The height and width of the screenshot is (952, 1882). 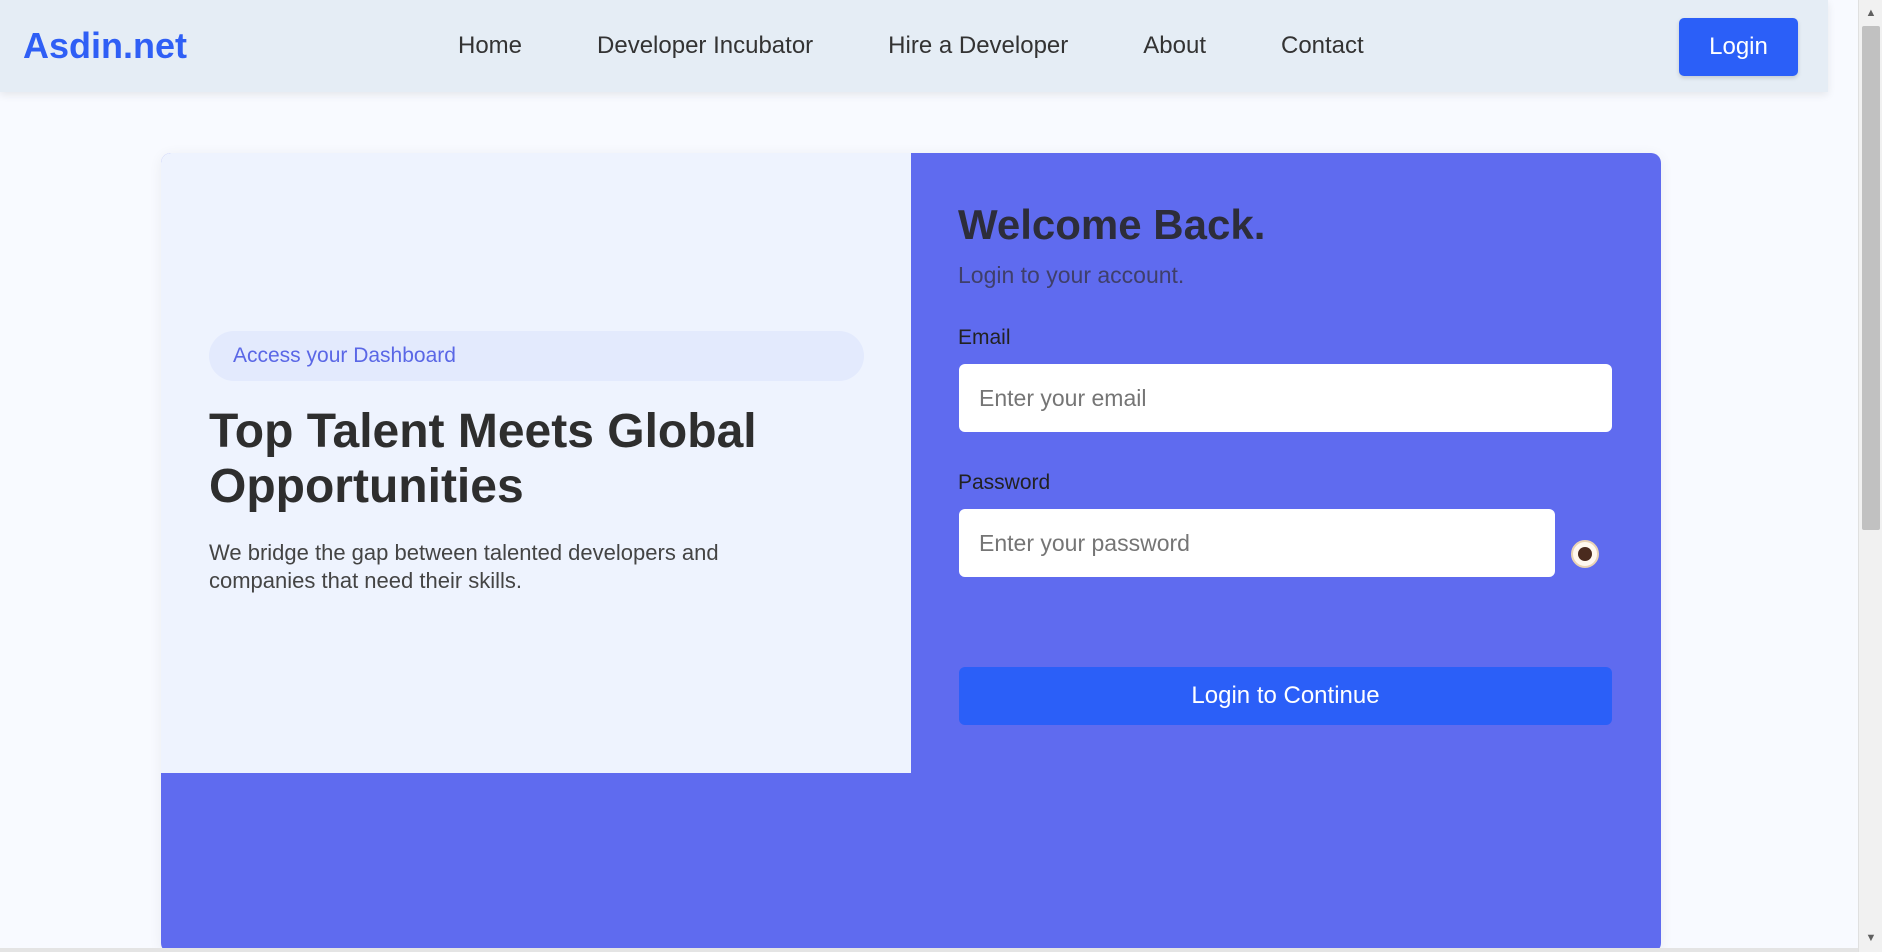 What do you see at coordinates (1322, 46) in the screenshot?
I see `nav-item-contact: Contact` at bounding box center [1322, 46].